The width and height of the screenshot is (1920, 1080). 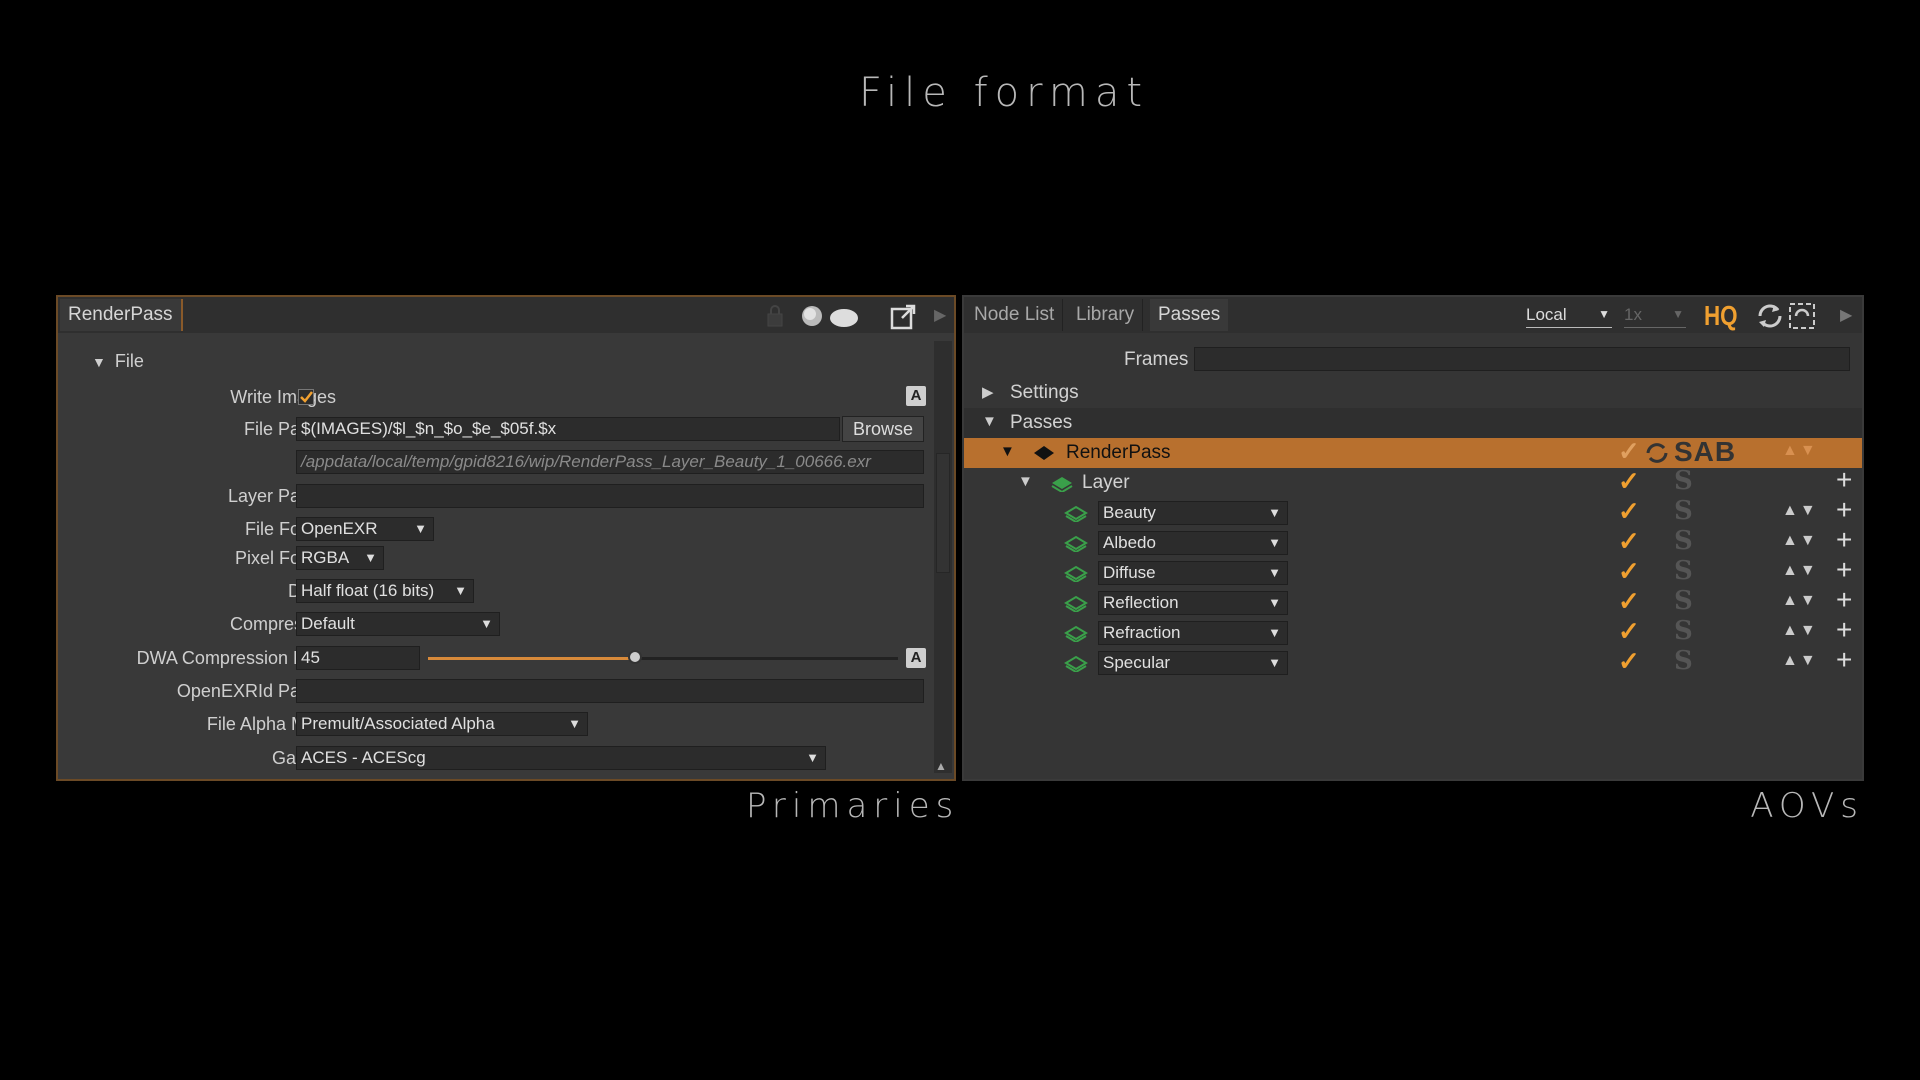 What do you see at coordinates (118, 361) in the screenshot?
I see `section-file-header: ▼ File` at bounding box center [118, 361].